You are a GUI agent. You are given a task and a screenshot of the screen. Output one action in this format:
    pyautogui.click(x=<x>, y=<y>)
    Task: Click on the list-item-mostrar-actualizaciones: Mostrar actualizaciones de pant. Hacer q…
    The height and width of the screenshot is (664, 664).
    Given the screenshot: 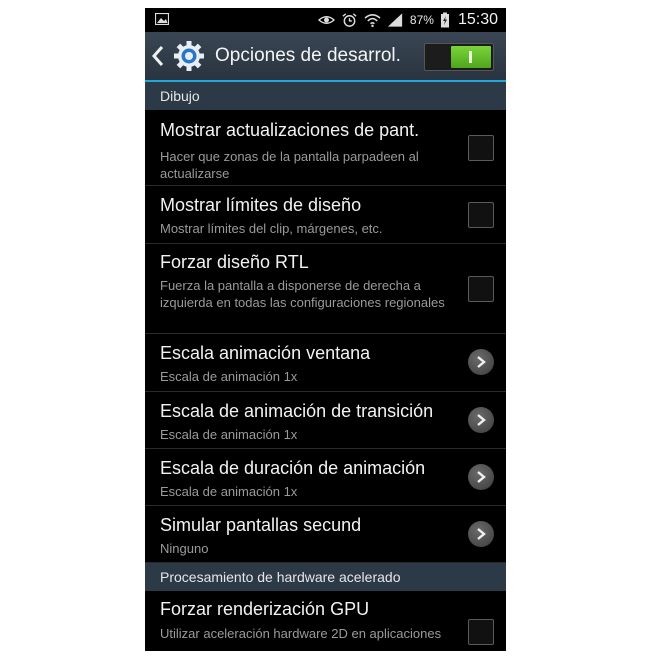 What is the action you would take?
    pyautogui.click(x=325, y=148)
    